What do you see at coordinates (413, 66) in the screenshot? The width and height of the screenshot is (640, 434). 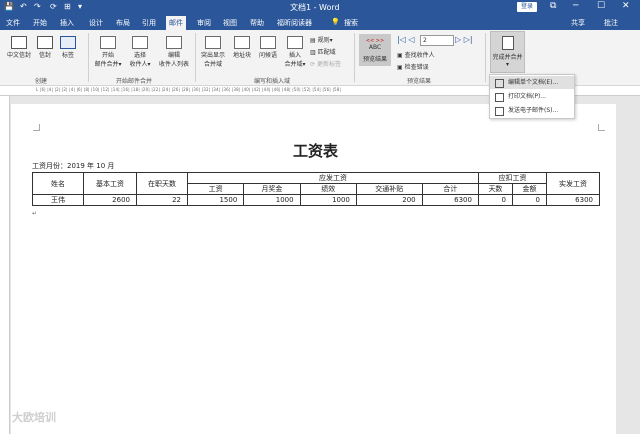 I see `check-errors-button: ▣ 检查错误` at bounding box center [413, 66].